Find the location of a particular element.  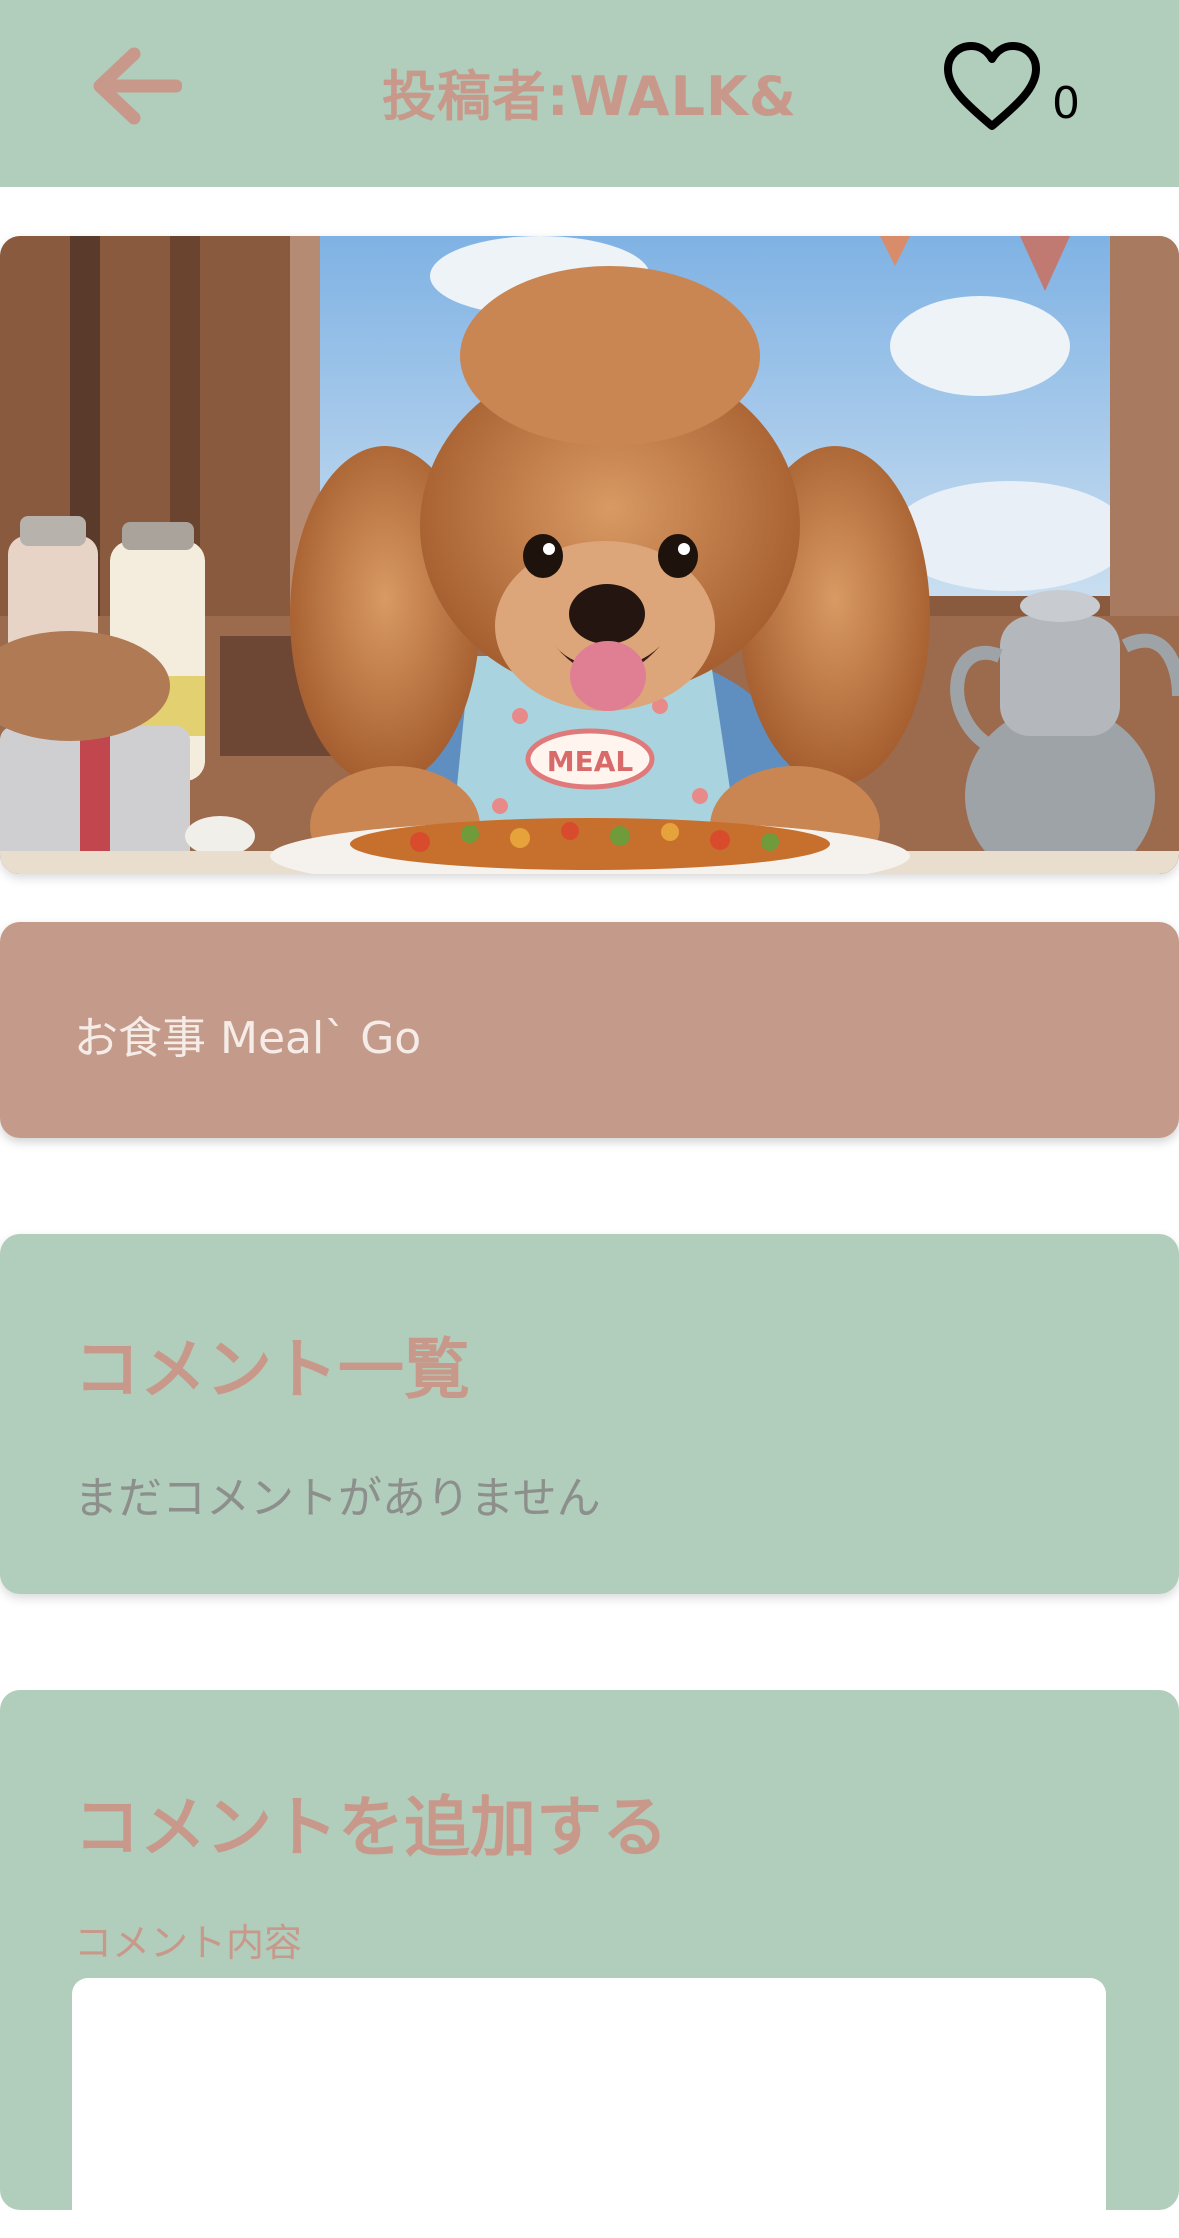

comments-title: コメント一覧 is located at coordinates (272, 1369).